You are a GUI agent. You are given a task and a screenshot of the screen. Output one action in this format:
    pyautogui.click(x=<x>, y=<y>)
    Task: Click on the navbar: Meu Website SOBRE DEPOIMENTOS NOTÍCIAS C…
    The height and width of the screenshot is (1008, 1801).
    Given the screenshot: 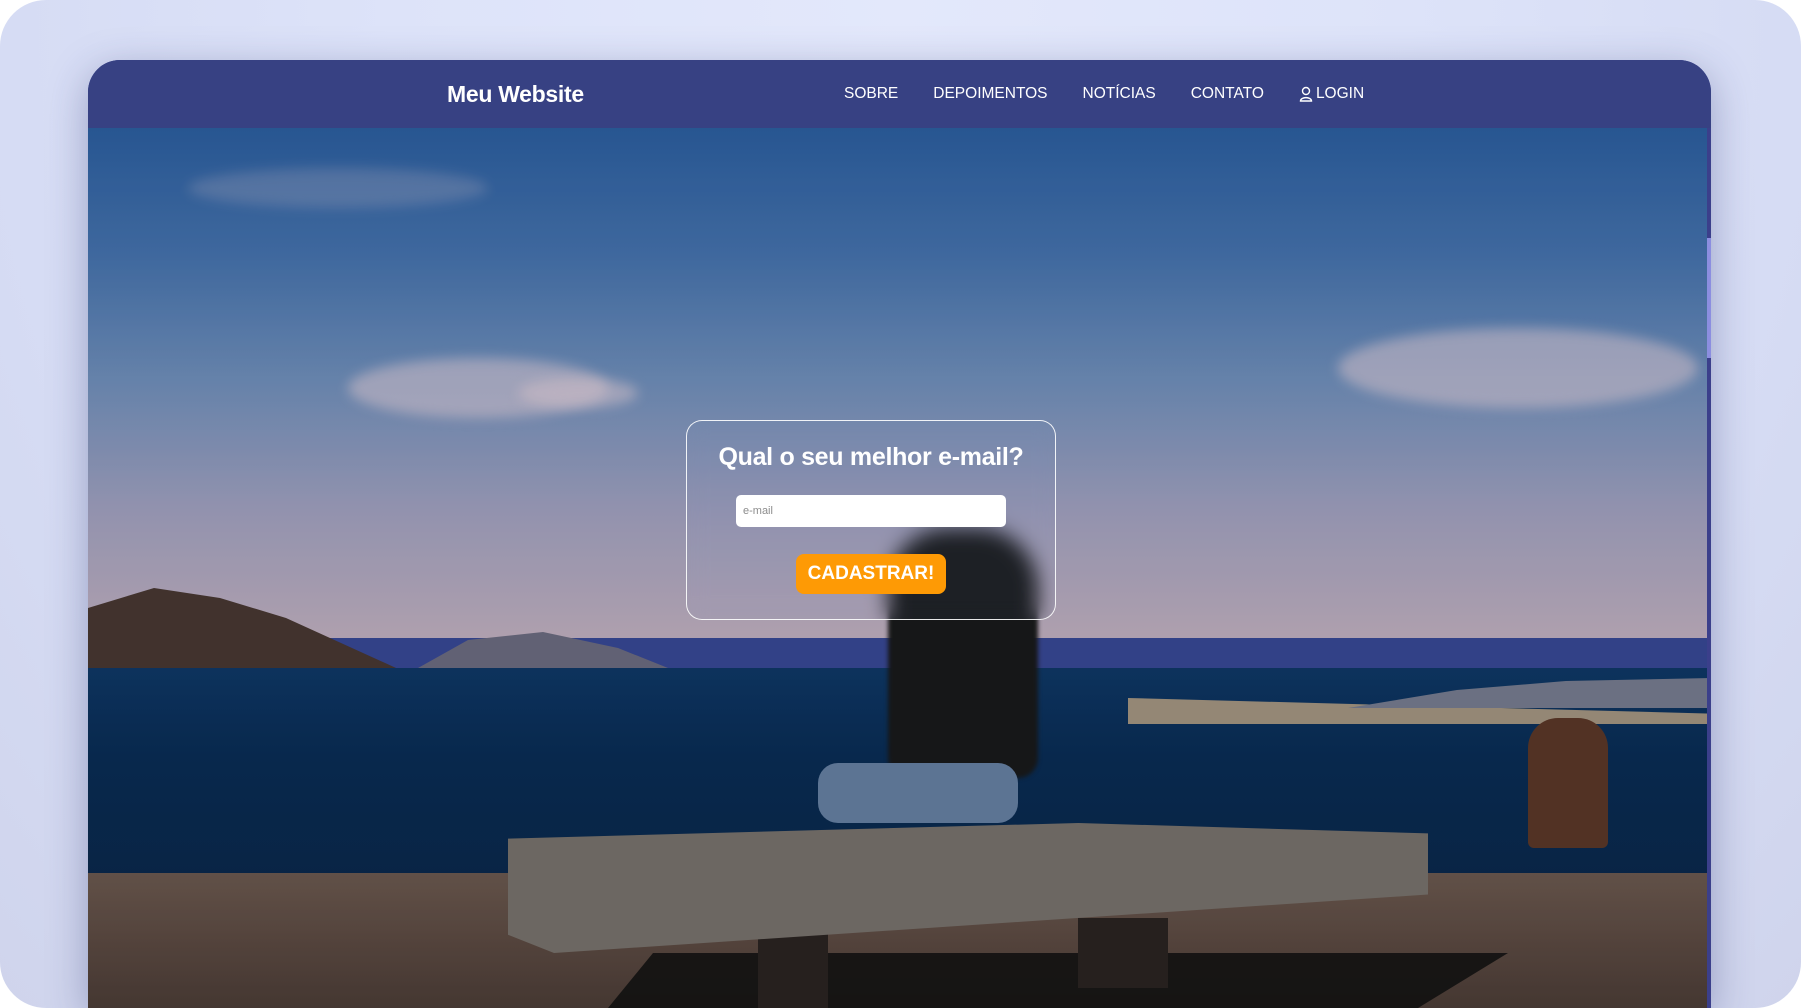 What is the action you would take?
    pyautogui.click(x=899, y=94)
    